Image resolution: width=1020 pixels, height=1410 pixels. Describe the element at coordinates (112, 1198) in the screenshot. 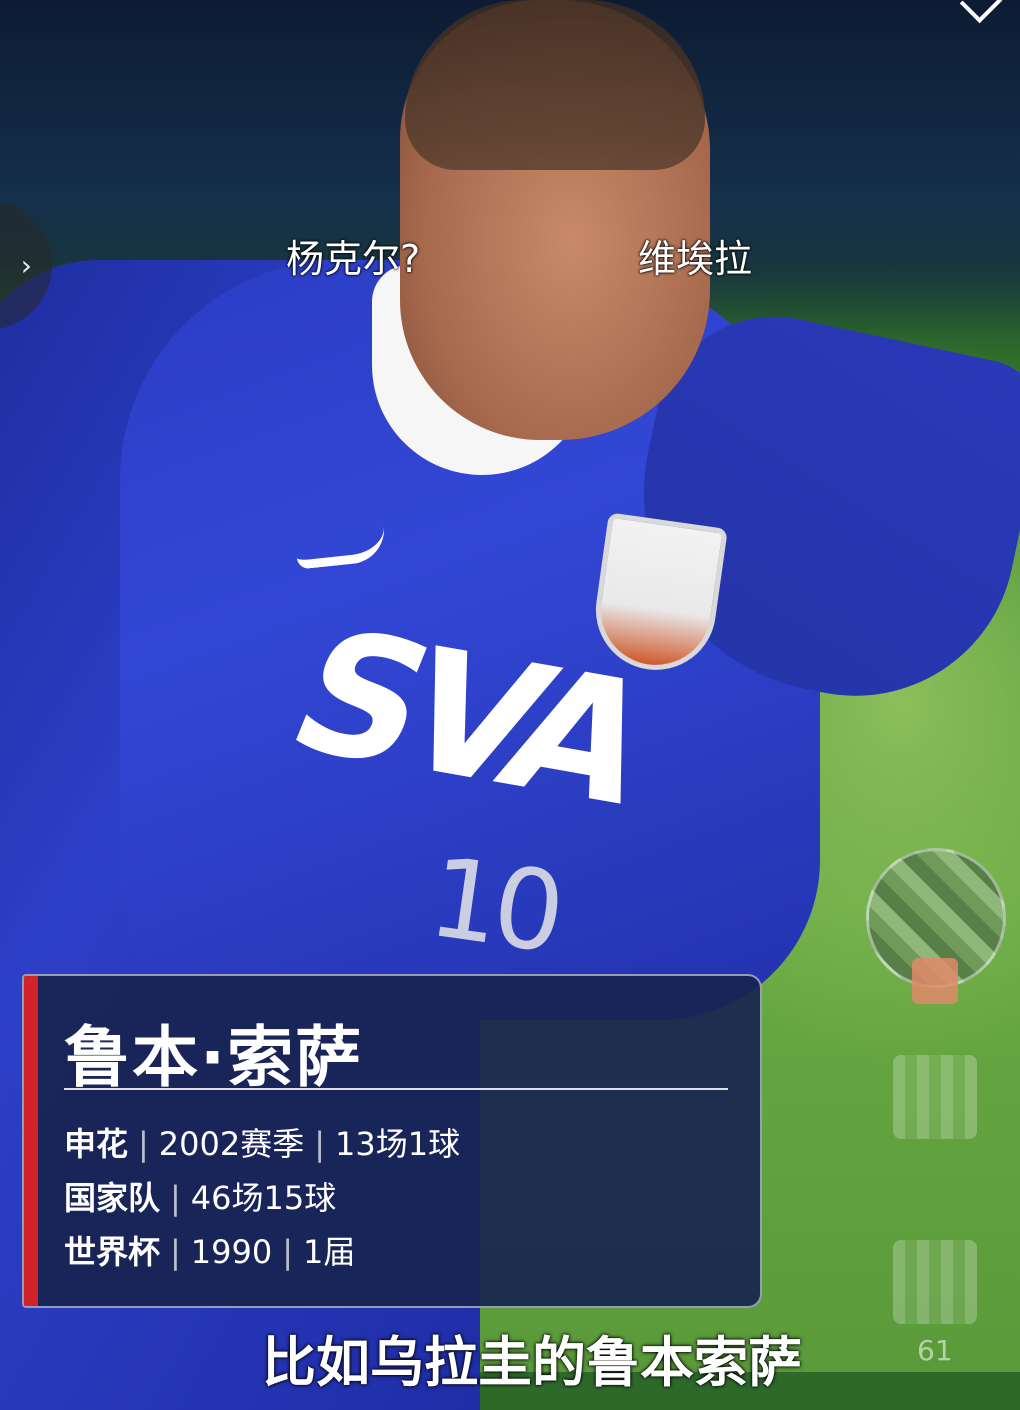

I see `stat-label: 国家队` at that location.